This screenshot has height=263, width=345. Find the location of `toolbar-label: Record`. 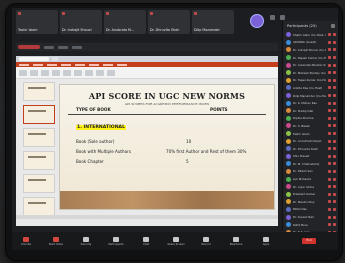

toolbar-label: Record is located at coordinates (206, 244).